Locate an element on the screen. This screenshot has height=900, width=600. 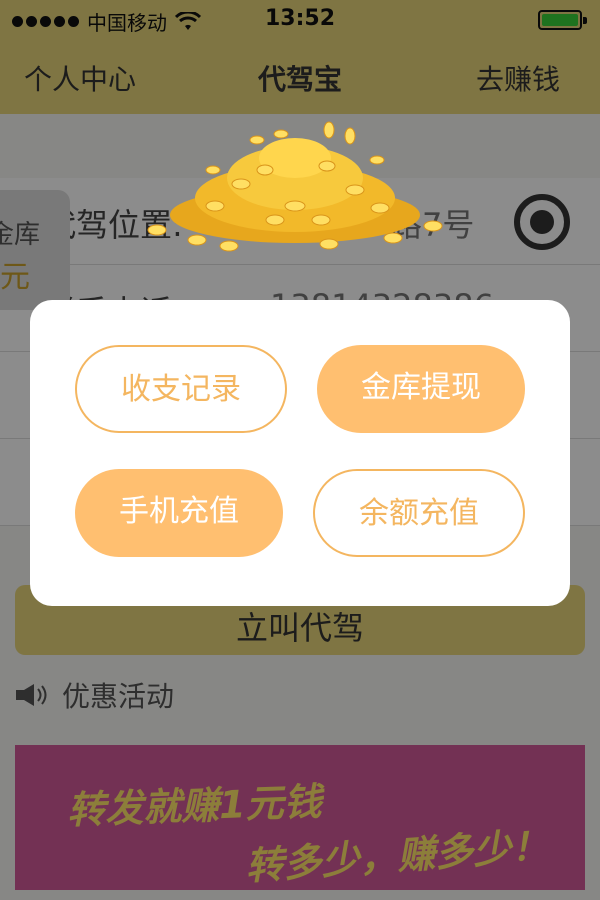
transaction-history-button: 收支记录 is located at coordinates (181, 389).